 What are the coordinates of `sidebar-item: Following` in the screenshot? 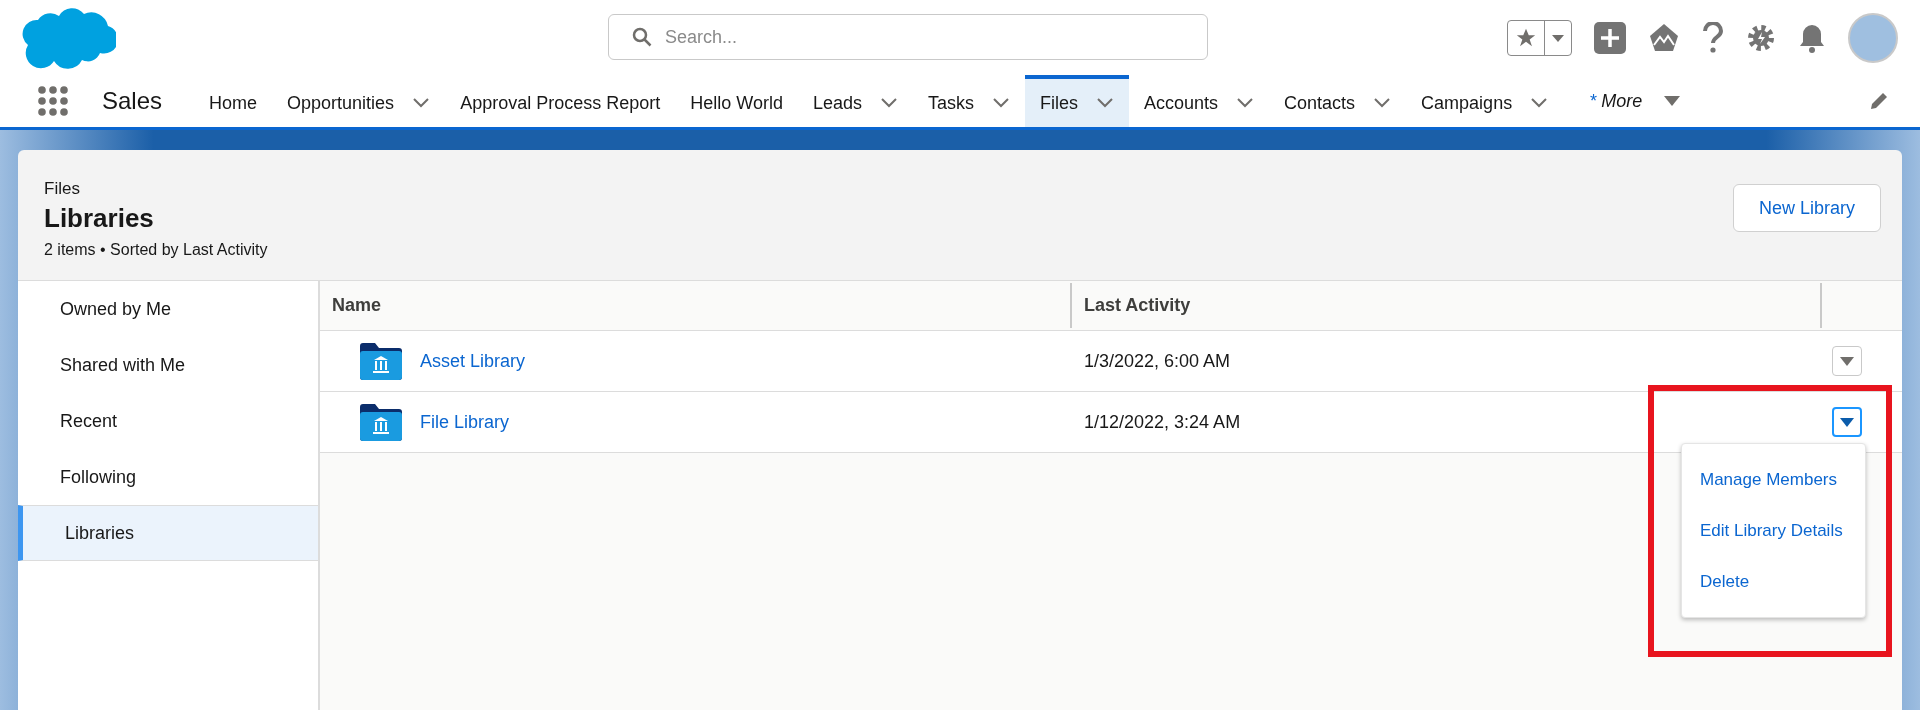 It's located at (168, 477).